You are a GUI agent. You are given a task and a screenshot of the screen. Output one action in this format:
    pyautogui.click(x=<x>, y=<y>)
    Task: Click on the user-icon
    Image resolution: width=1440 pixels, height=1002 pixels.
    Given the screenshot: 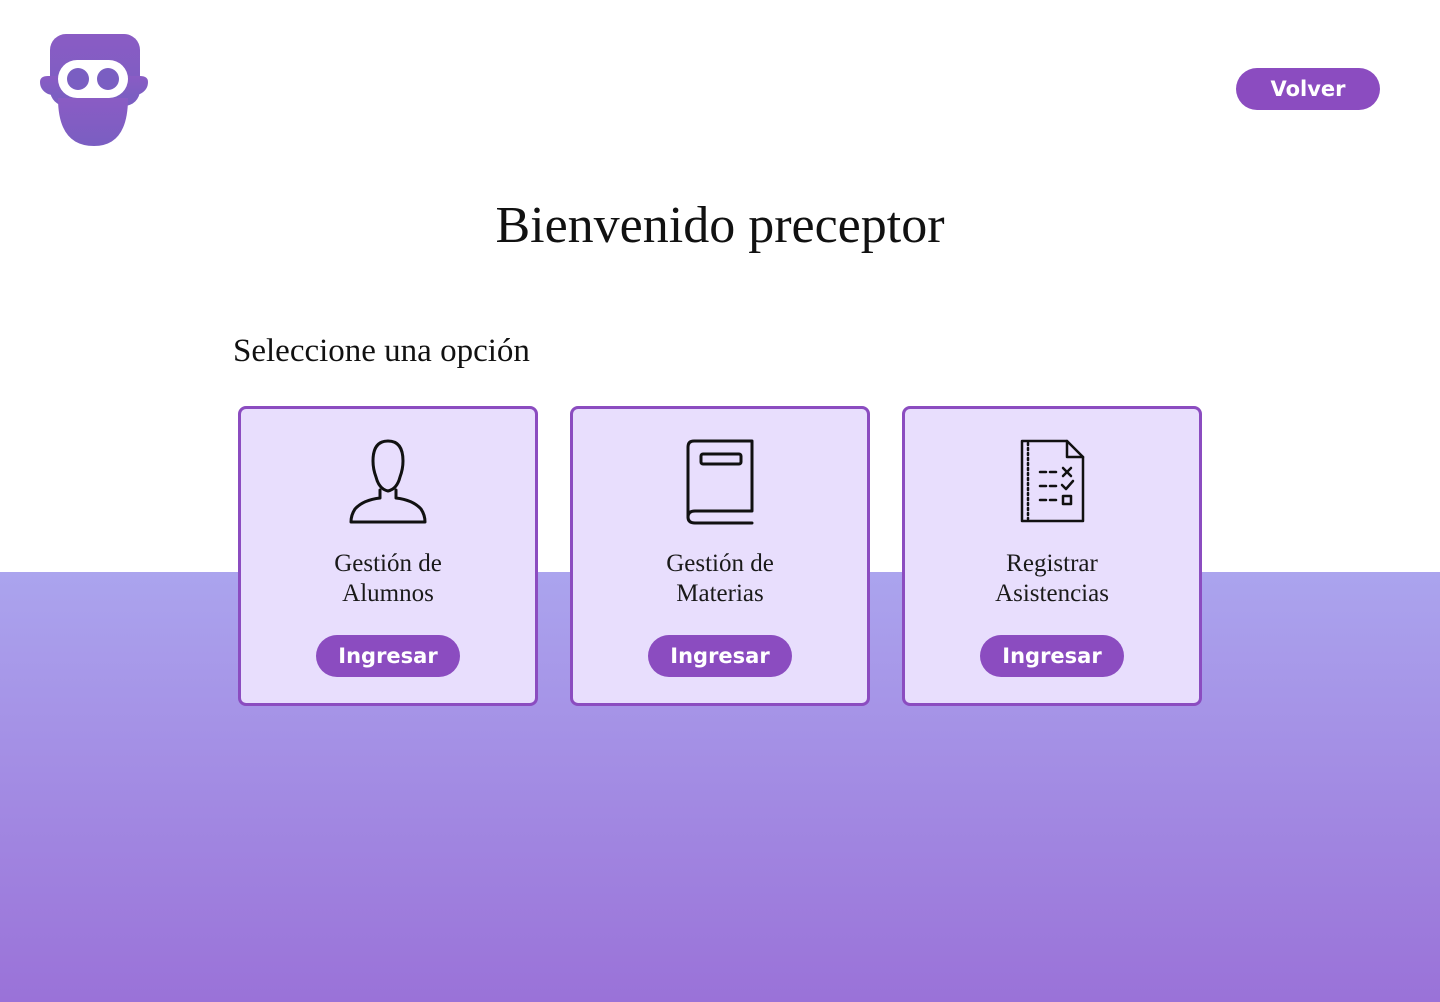 What is the action you would take?
    pyautogui.click(x=388, y=481)
    